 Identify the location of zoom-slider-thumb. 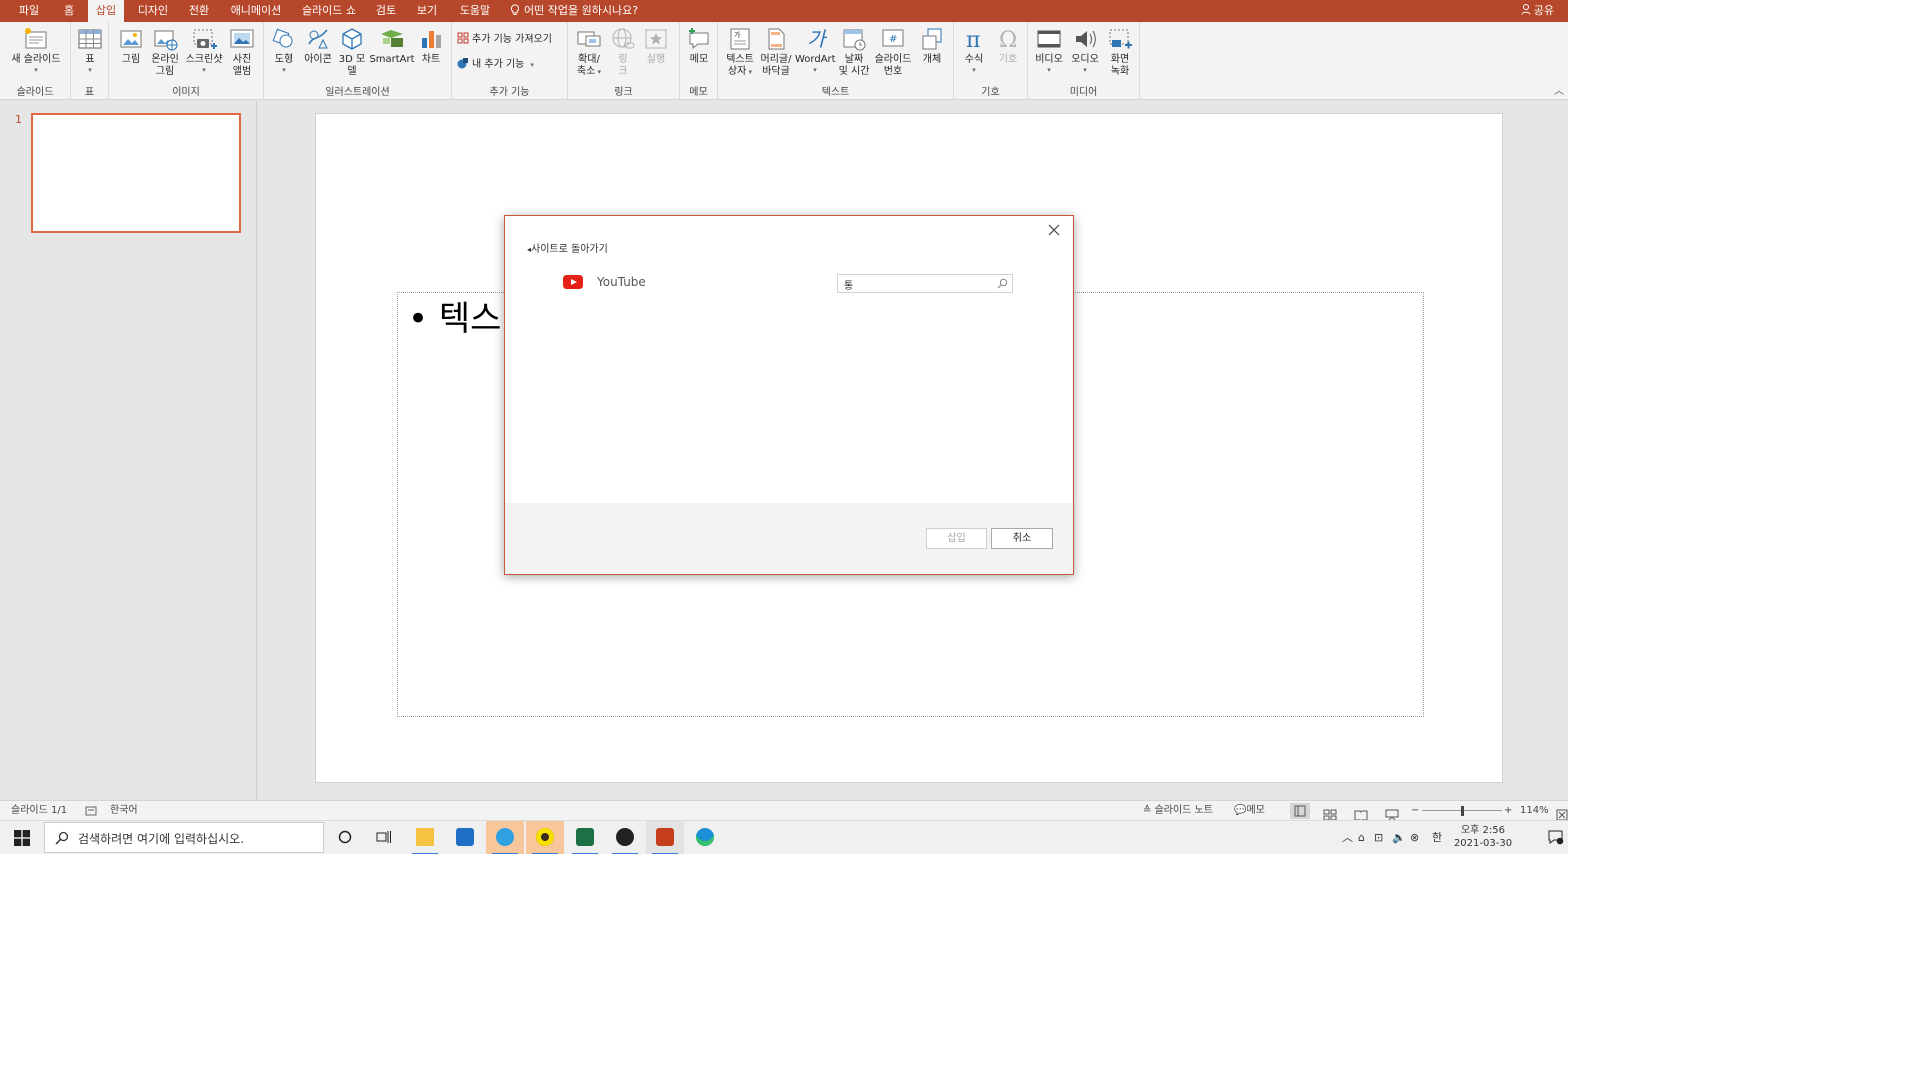
(1462, 811).